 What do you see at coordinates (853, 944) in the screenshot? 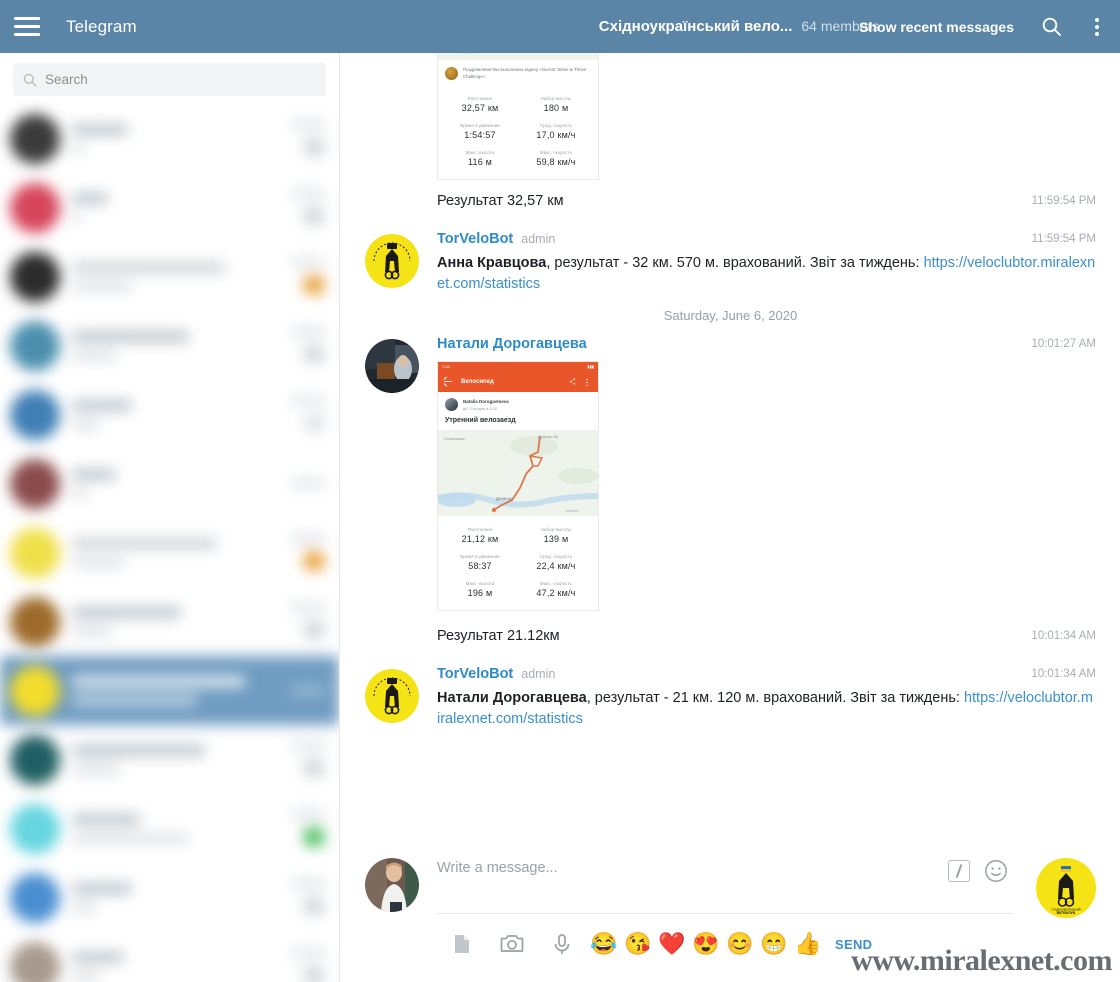
I see `send-button: SEND` at bounding box center [853, 944].